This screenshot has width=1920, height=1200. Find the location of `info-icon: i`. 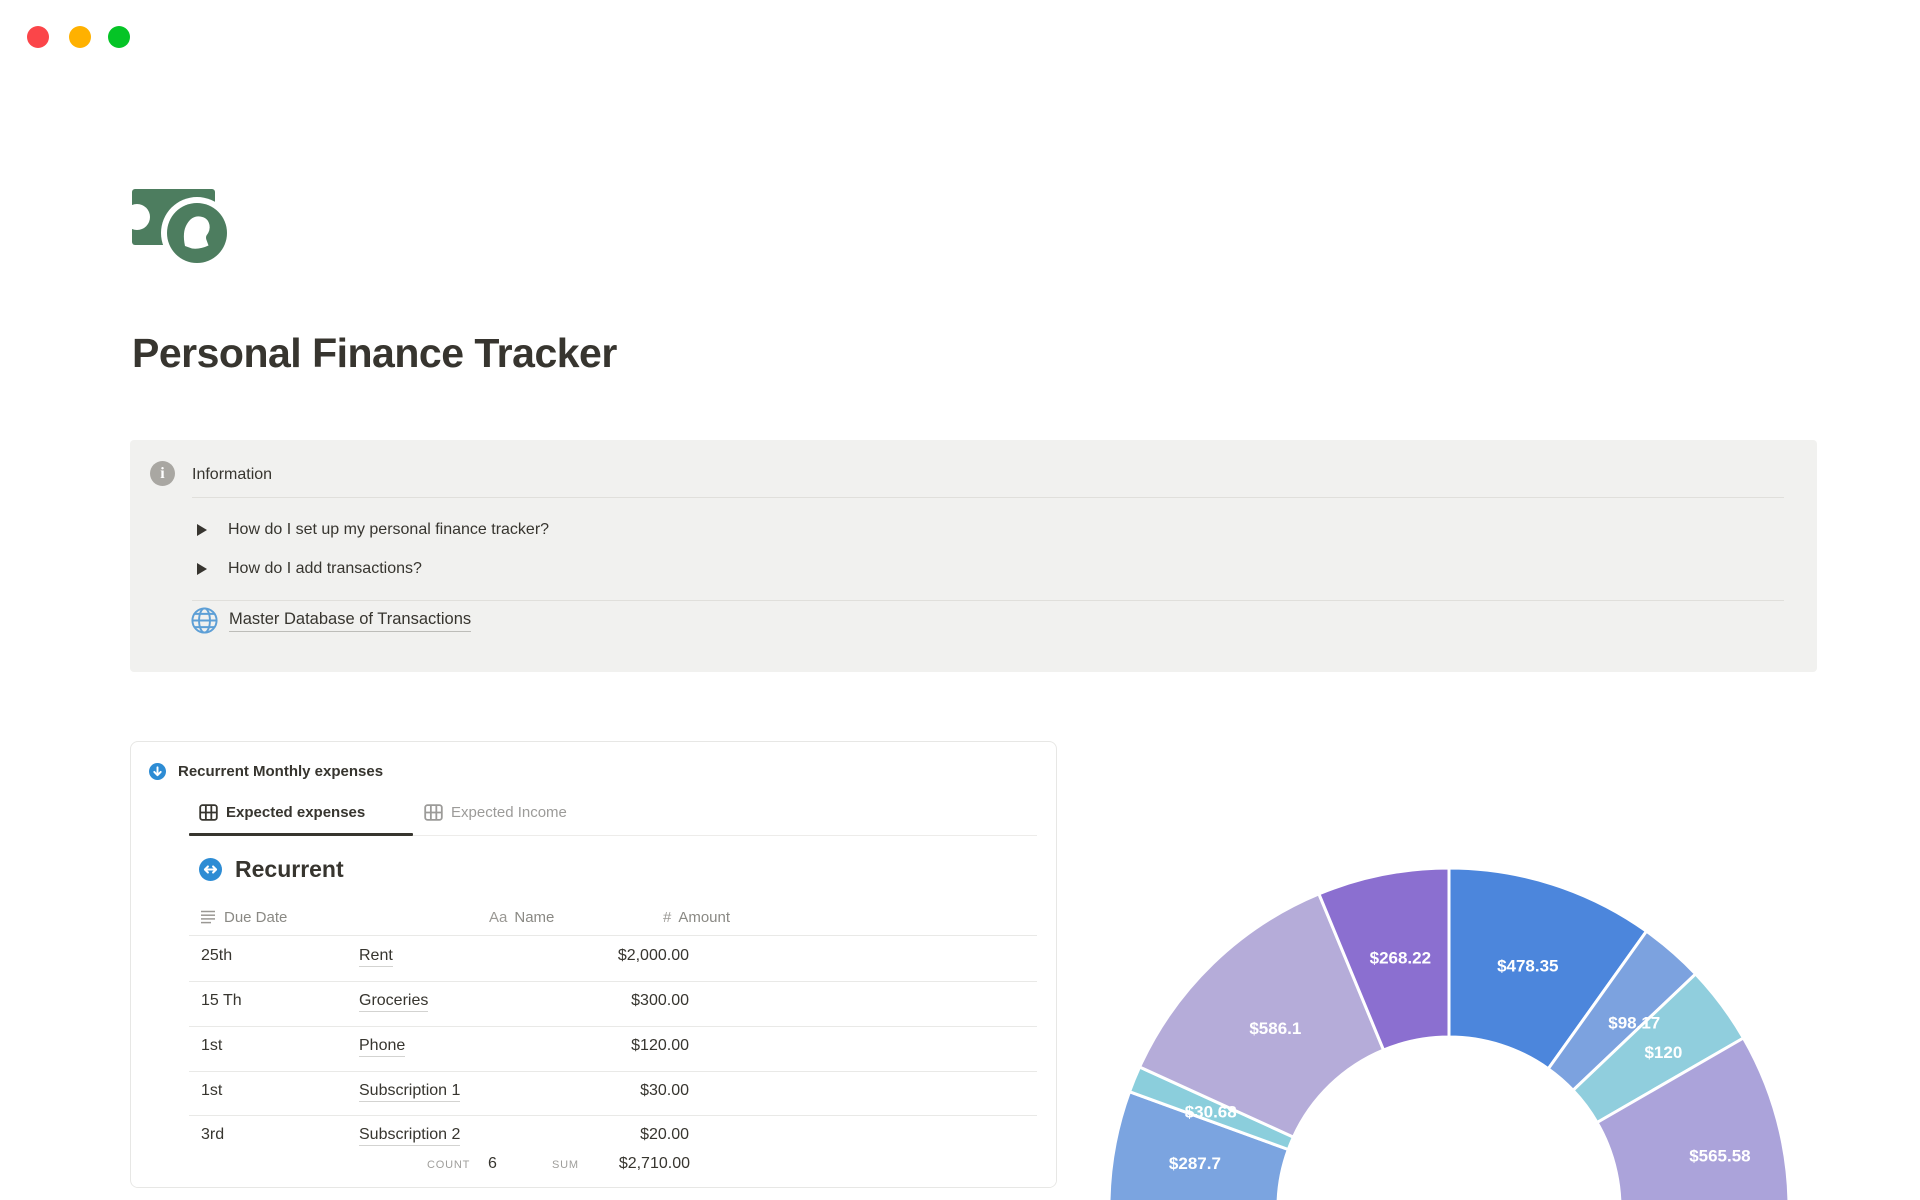

info-icon: i is located at coordinates (162, 473).